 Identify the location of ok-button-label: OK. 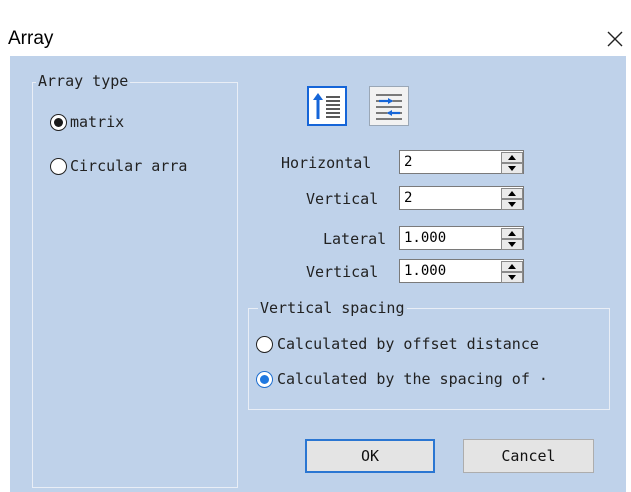
(370, 456).